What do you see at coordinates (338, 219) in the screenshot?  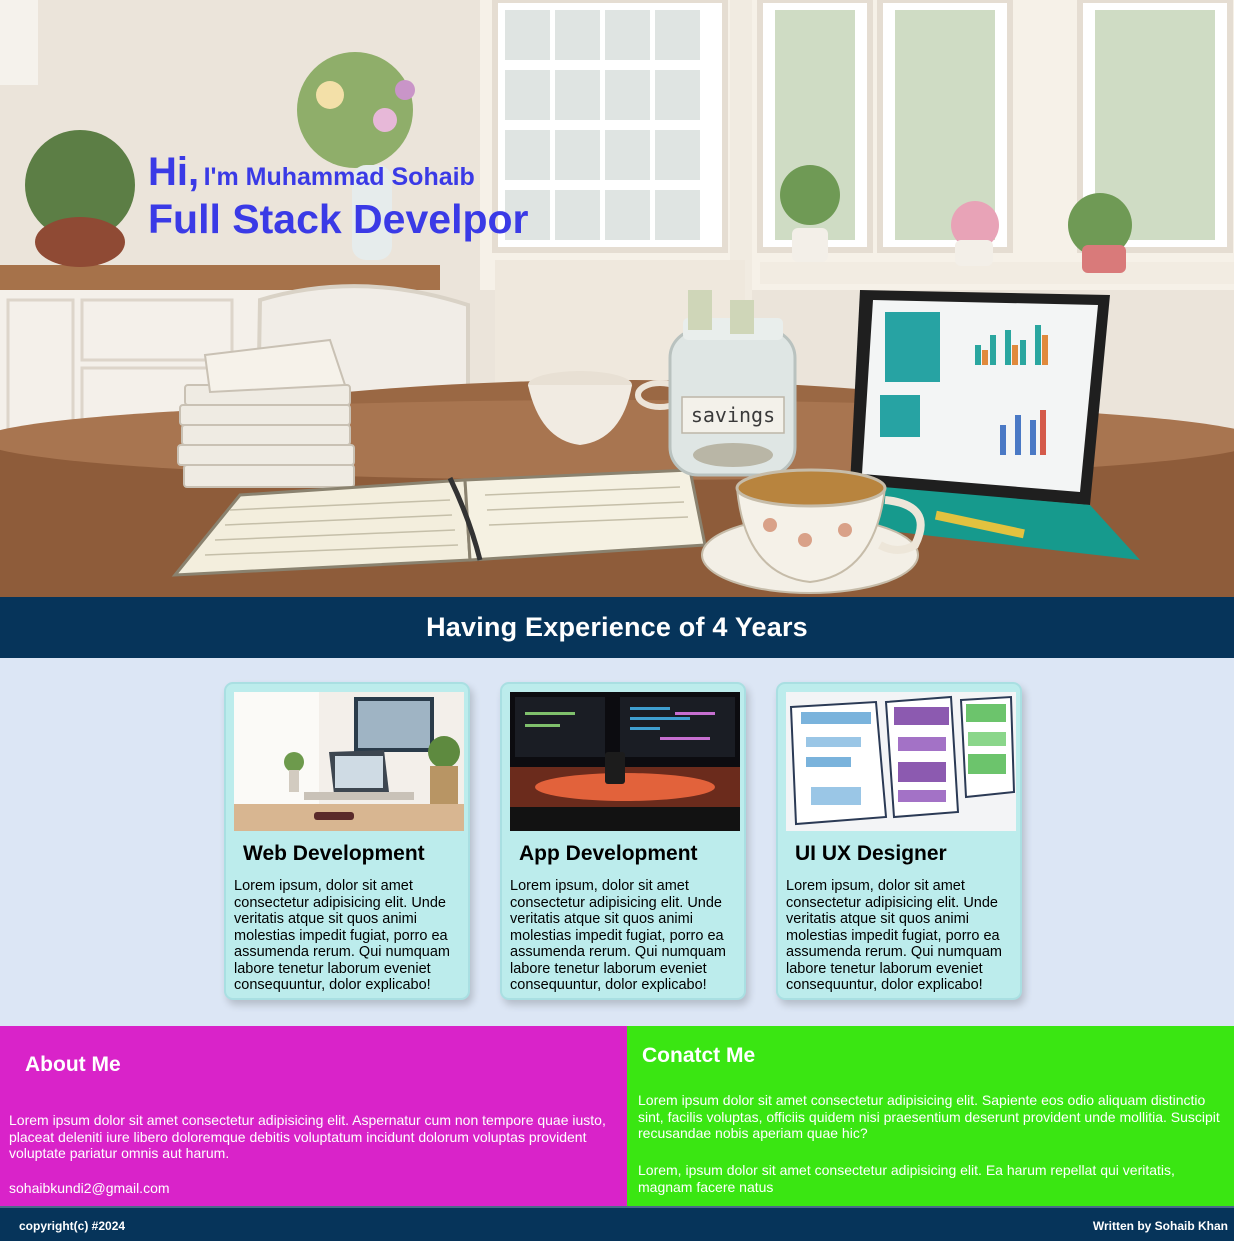 I see `hero-role: Full Stack Develpor` at bounding box center [338, 219].